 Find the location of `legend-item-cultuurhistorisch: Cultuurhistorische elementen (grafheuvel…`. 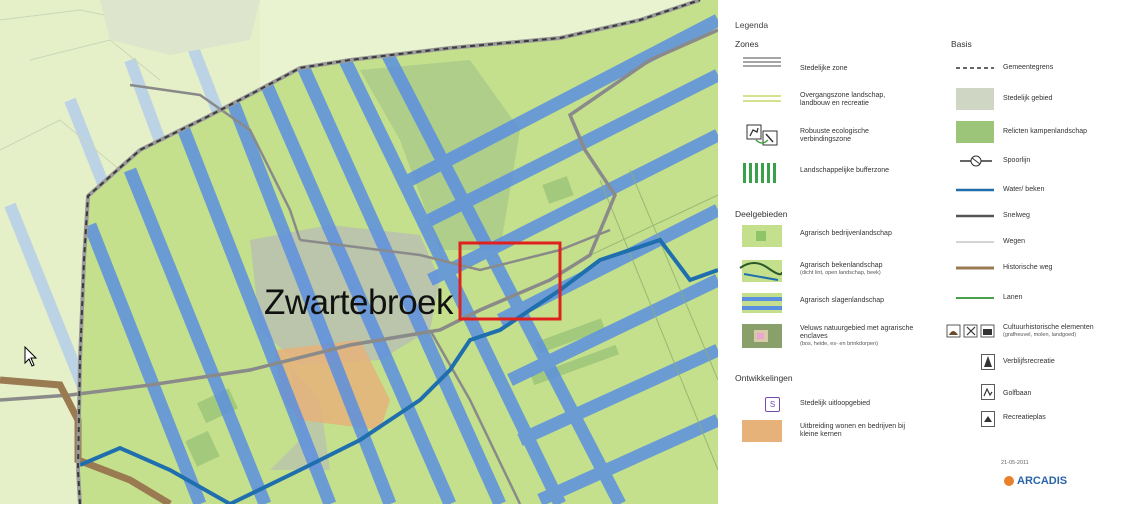

legend-item-cultuurhistorisch: Cultuurhistorische elementen (grafheuvel… is located at coordinates (1063, 331).